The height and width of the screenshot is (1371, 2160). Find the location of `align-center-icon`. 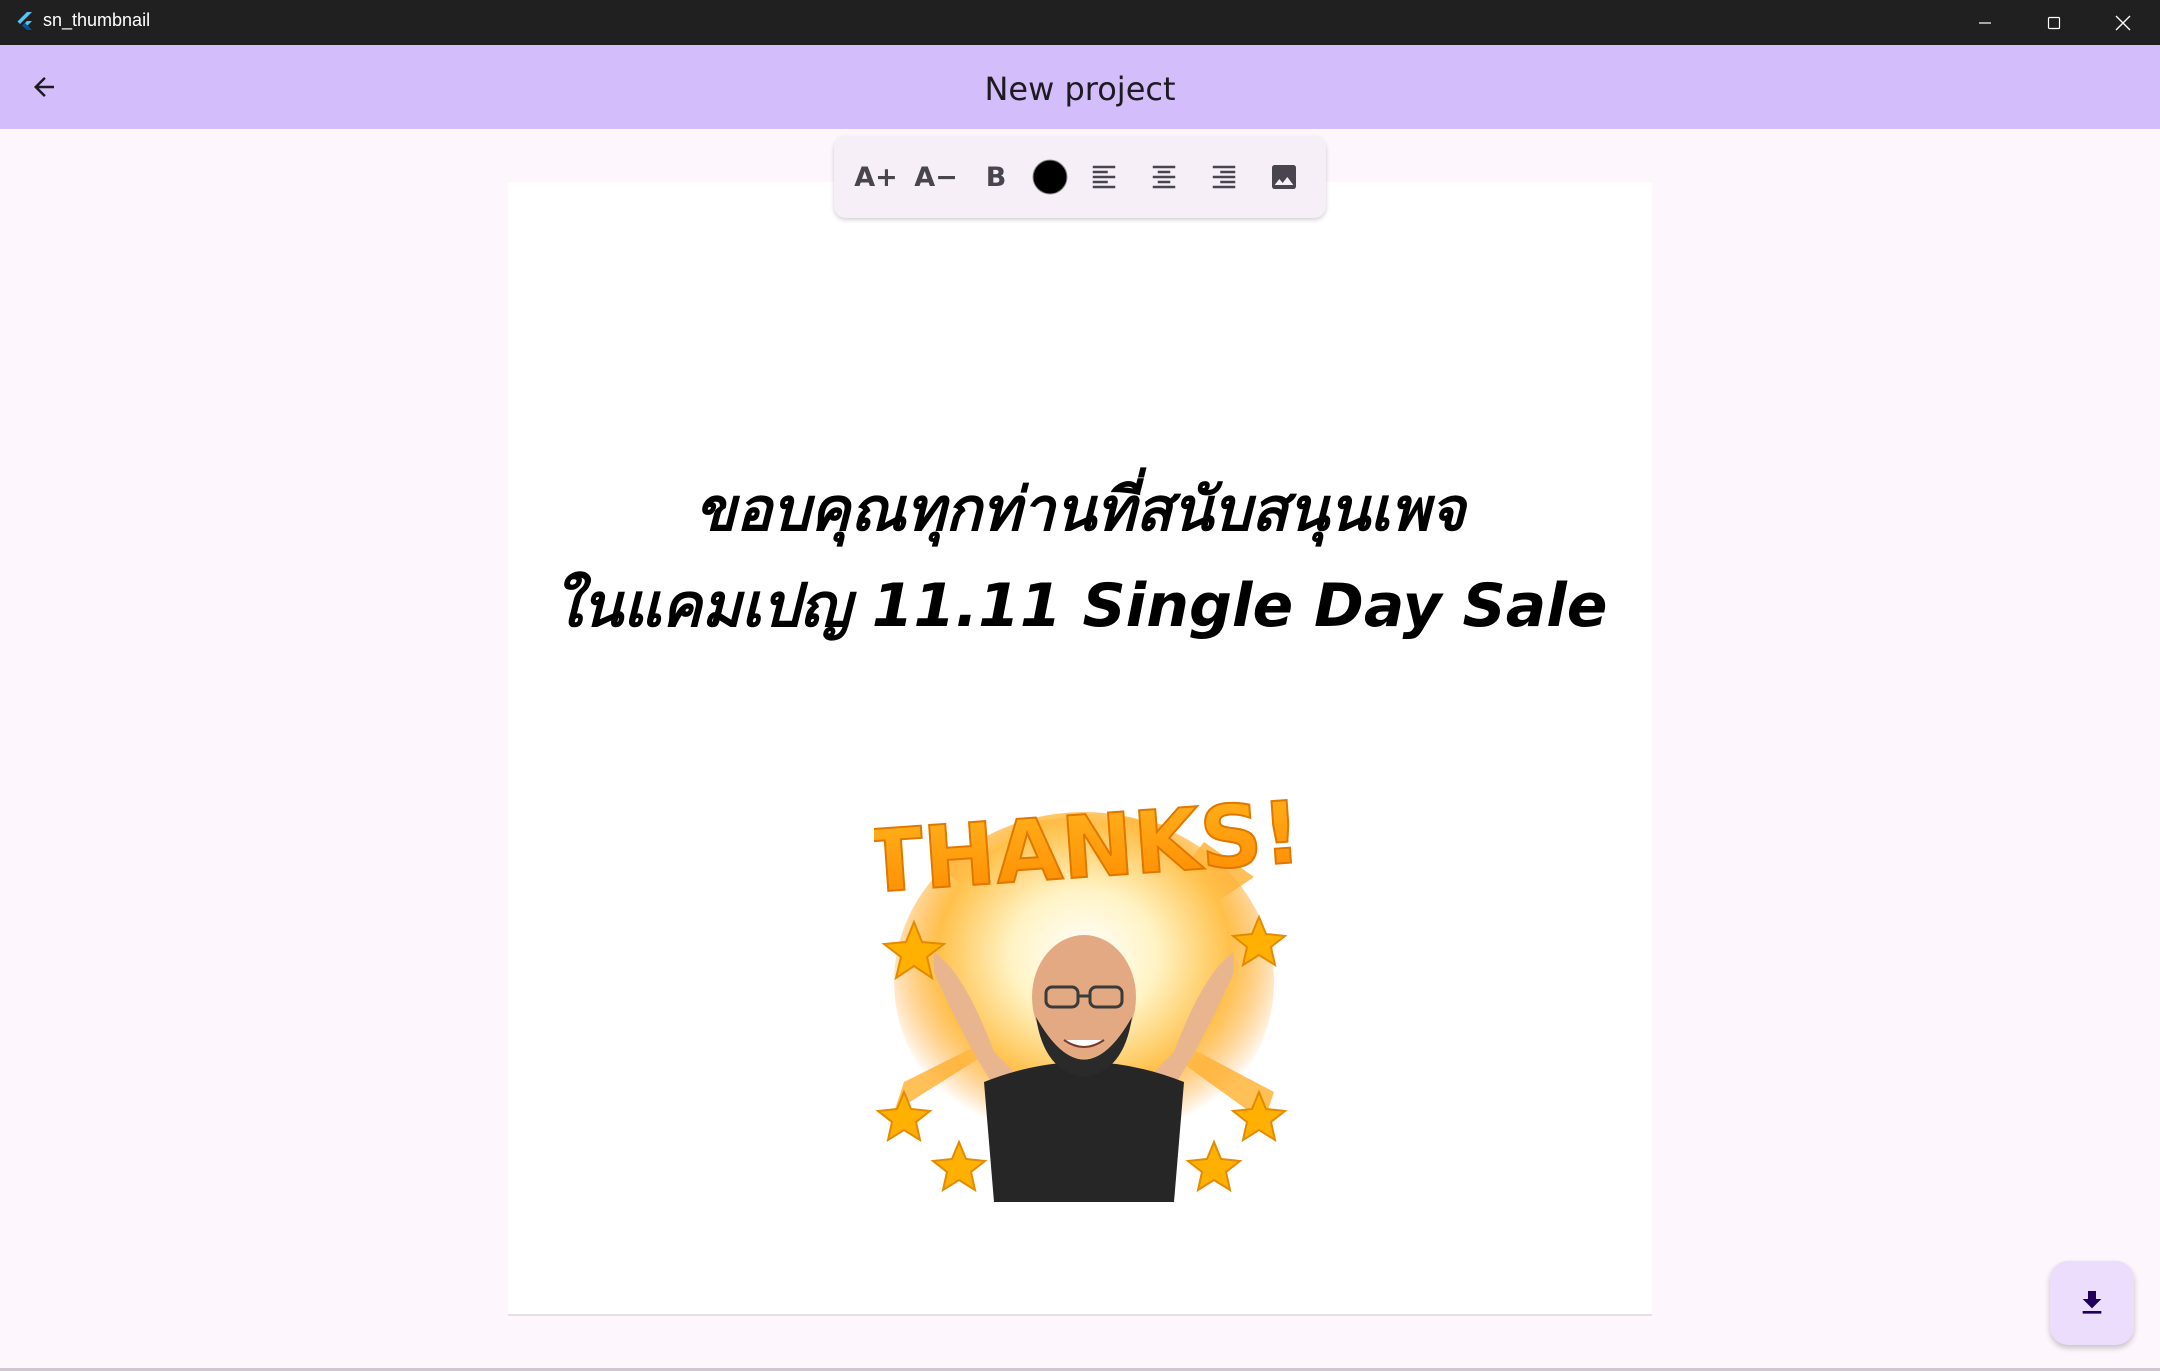

align-center-icon is located at coordinates (1164, 177).